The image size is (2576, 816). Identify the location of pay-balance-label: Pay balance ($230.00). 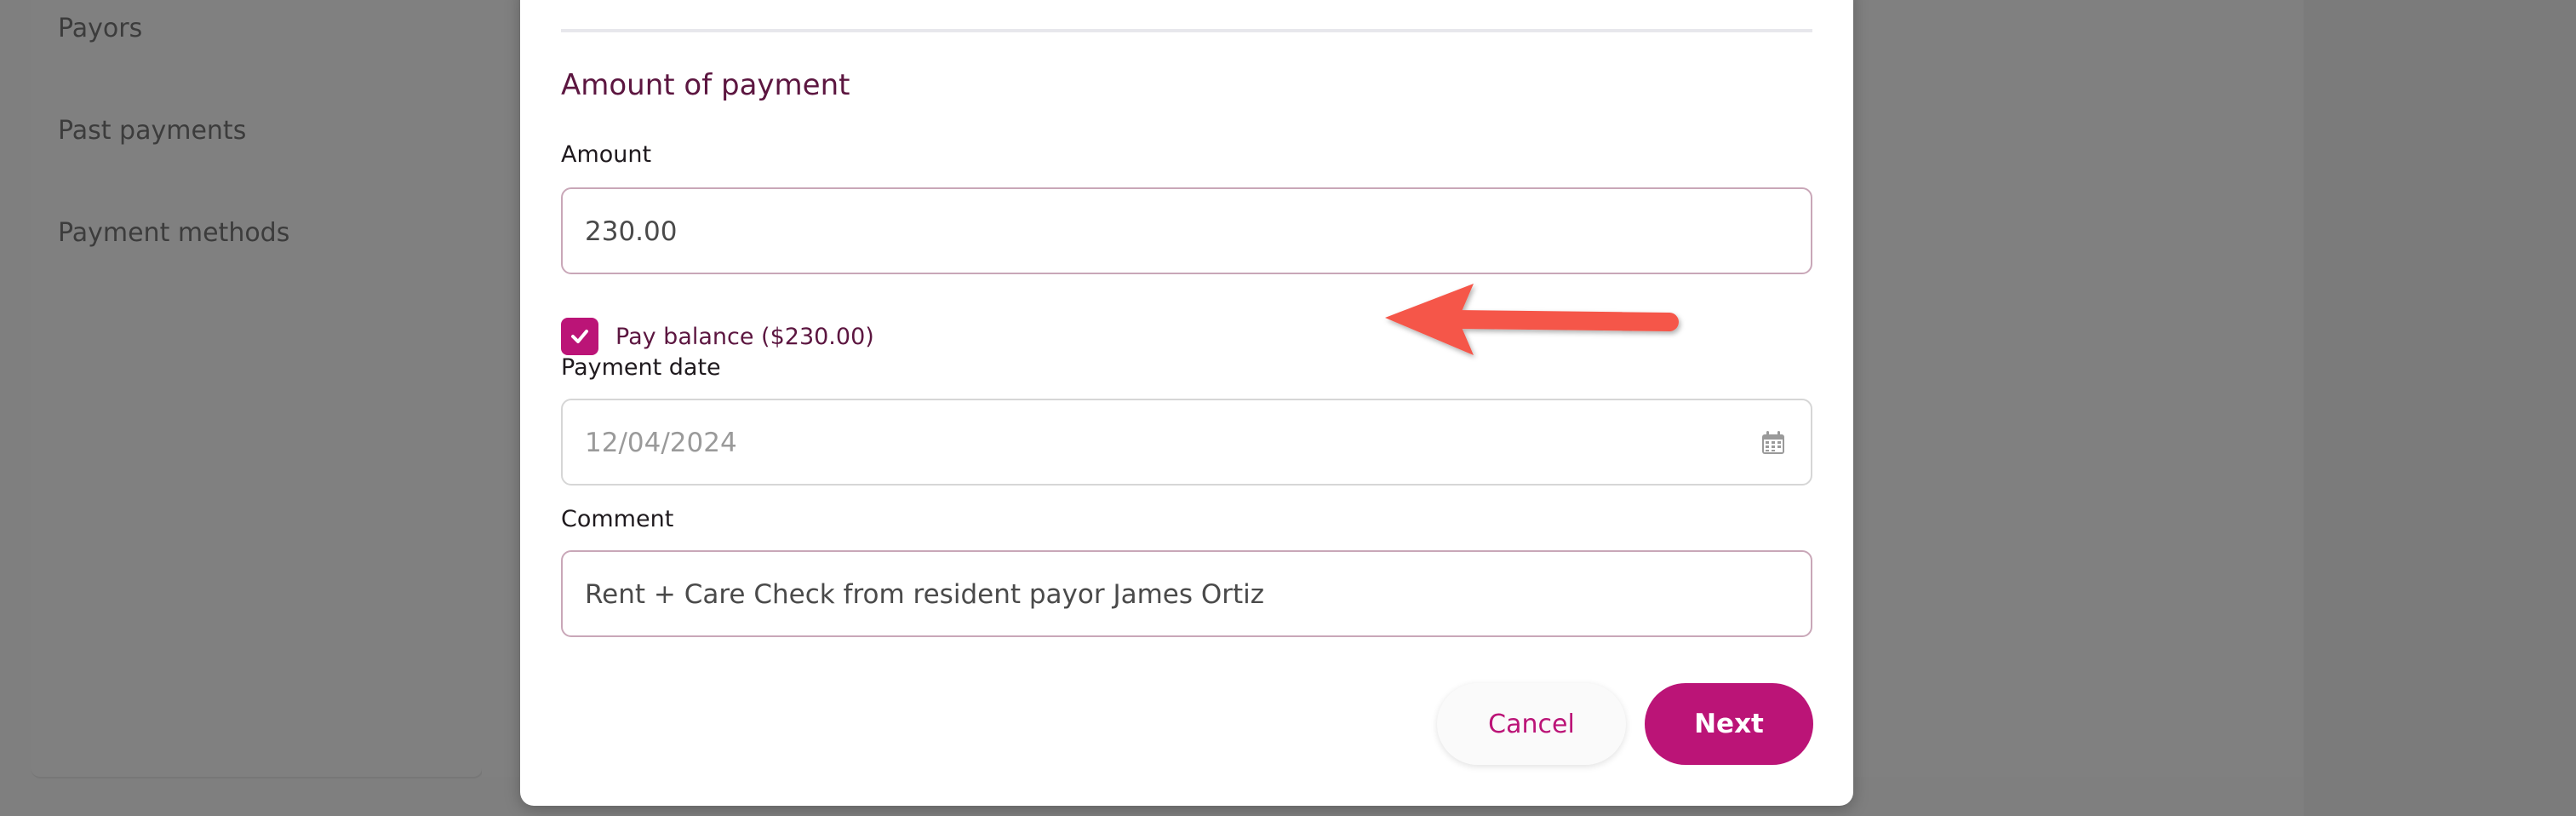
(744, 336).